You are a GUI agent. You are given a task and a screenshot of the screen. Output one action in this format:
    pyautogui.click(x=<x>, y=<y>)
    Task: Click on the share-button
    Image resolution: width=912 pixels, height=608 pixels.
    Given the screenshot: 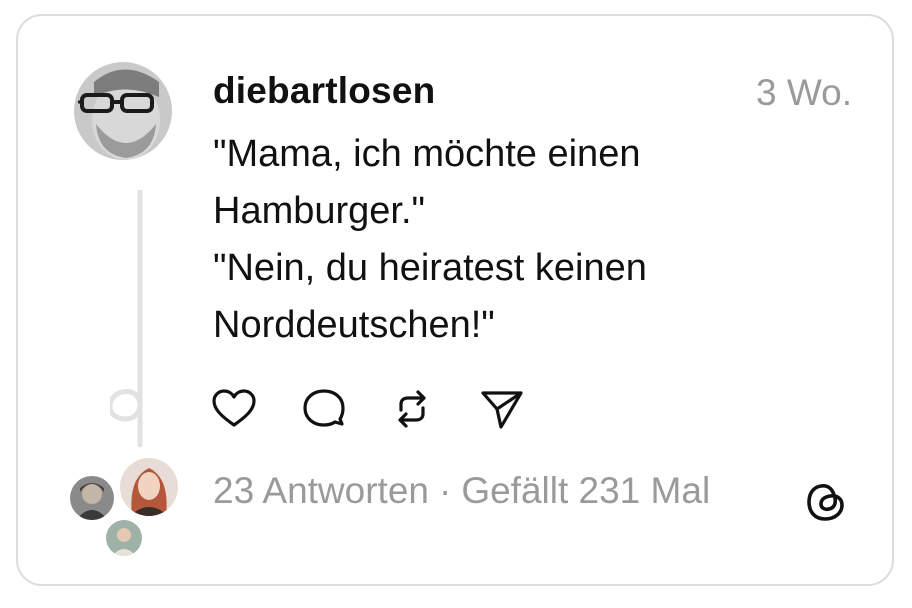 What is the action you would take?
    pyautogui.click(x=502, y=409)
    